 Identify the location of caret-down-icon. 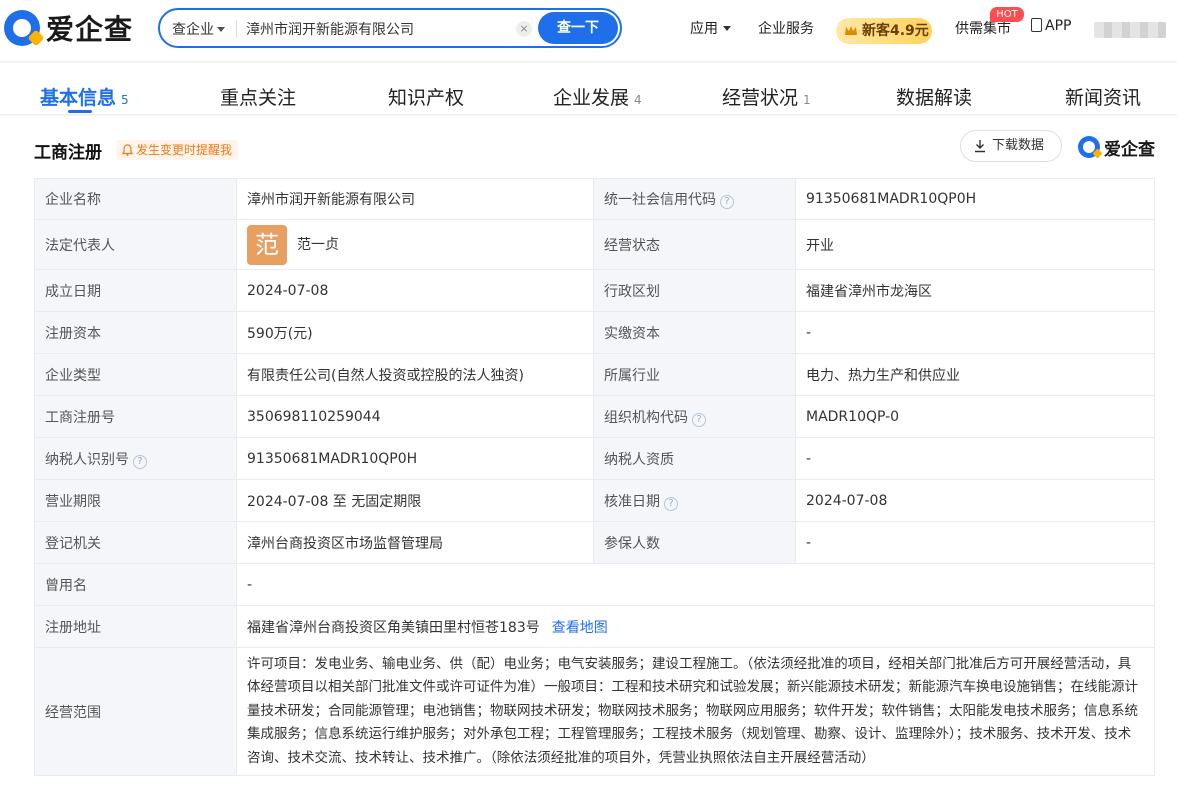
(727, 28).